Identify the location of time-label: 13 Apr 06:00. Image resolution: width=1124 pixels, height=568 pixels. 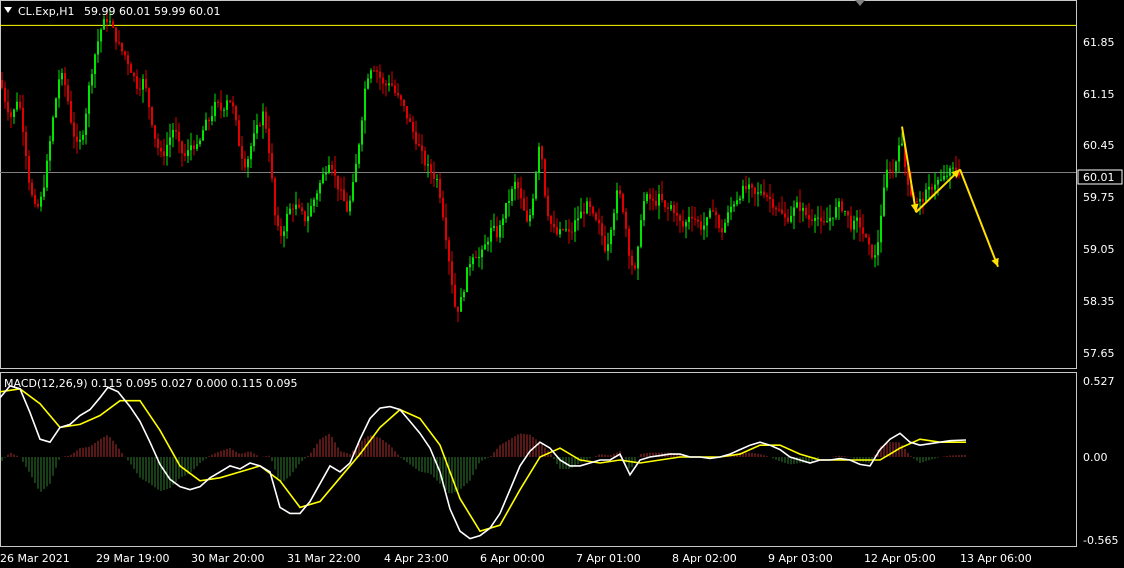
(996, 558).